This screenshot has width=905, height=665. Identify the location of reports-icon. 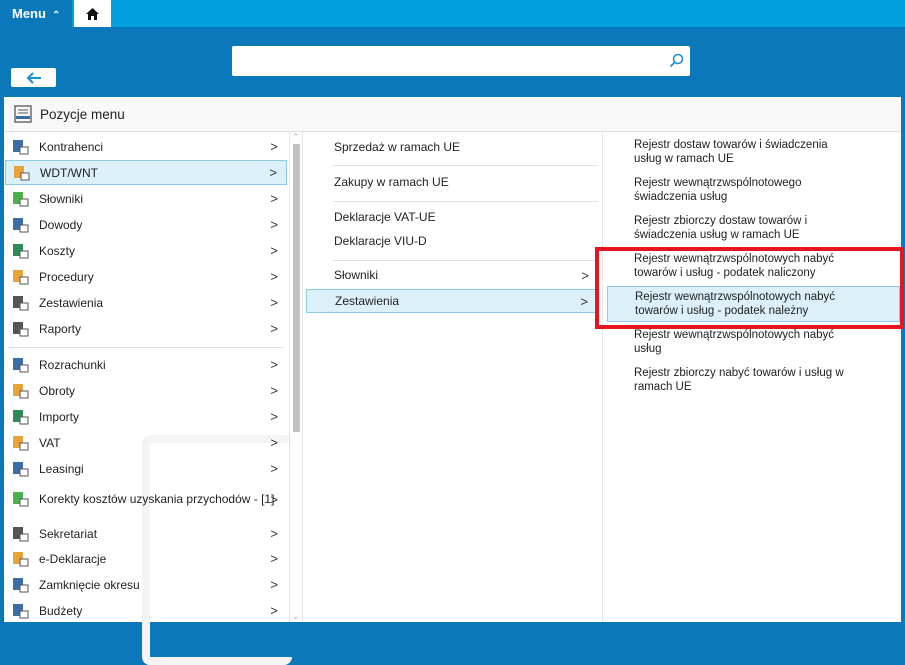
(20, 329).